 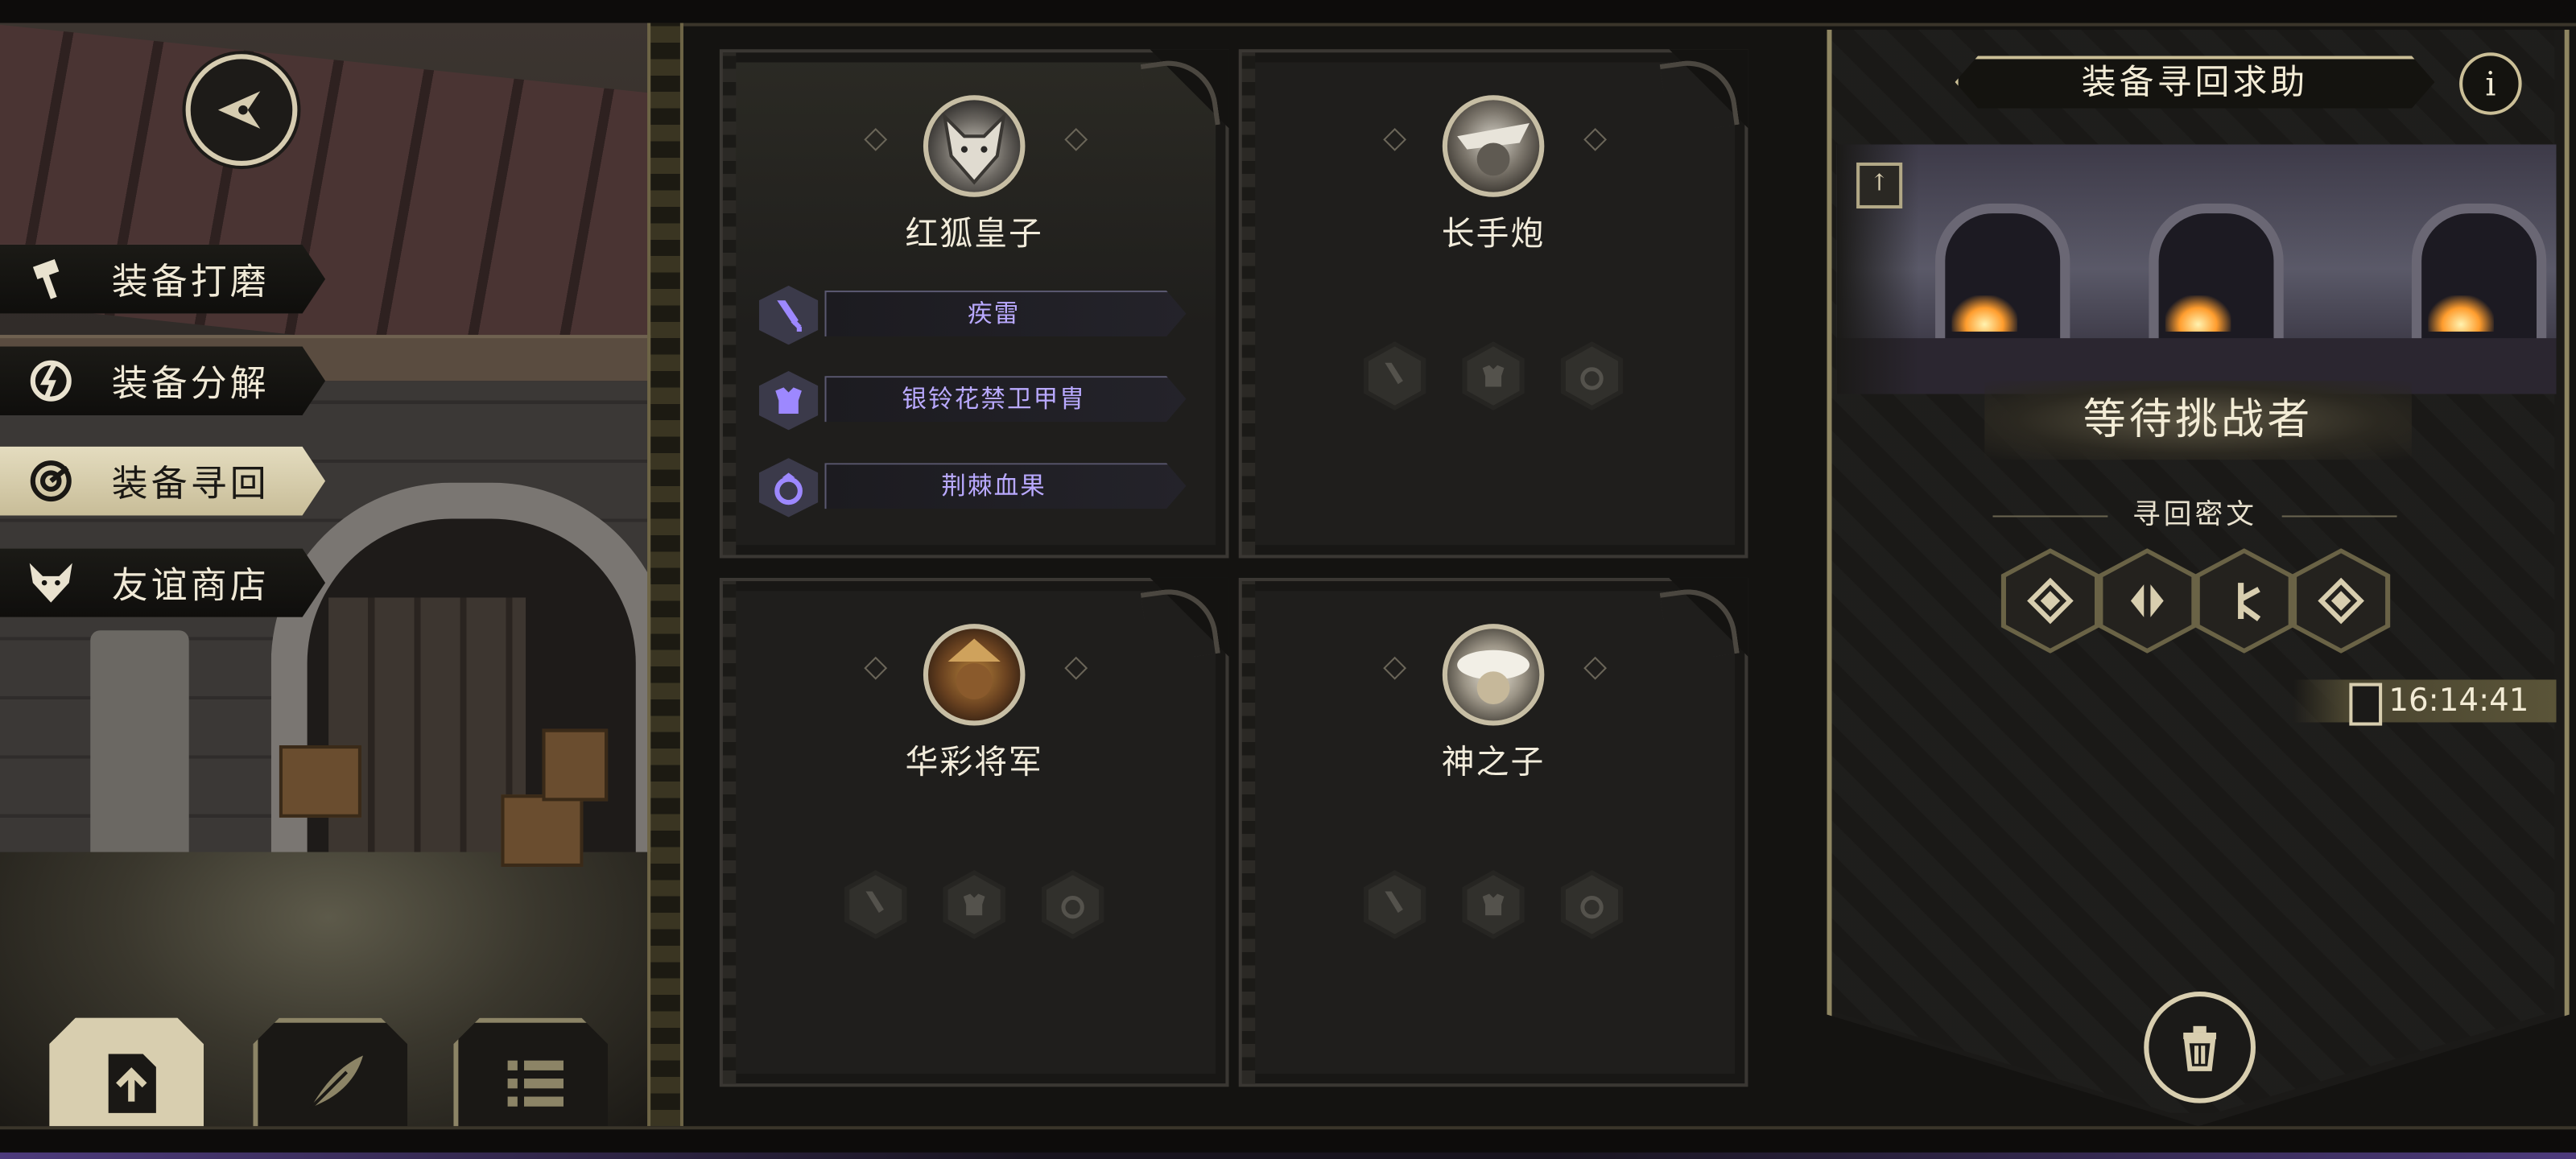 What do you see at coordinates (1493, 146) in the screenshot?
I see `long-cannon-portrait` at bounding box center [1493, 146].